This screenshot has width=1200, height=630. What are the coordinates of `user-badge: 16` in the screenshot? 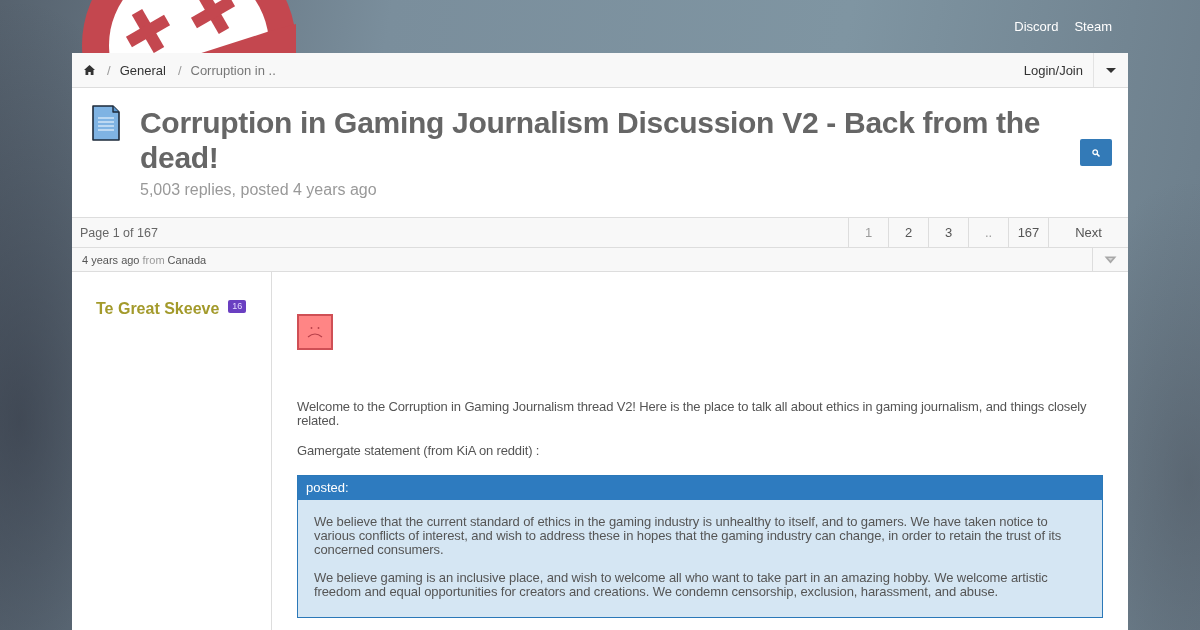 It's located at (237, 306).